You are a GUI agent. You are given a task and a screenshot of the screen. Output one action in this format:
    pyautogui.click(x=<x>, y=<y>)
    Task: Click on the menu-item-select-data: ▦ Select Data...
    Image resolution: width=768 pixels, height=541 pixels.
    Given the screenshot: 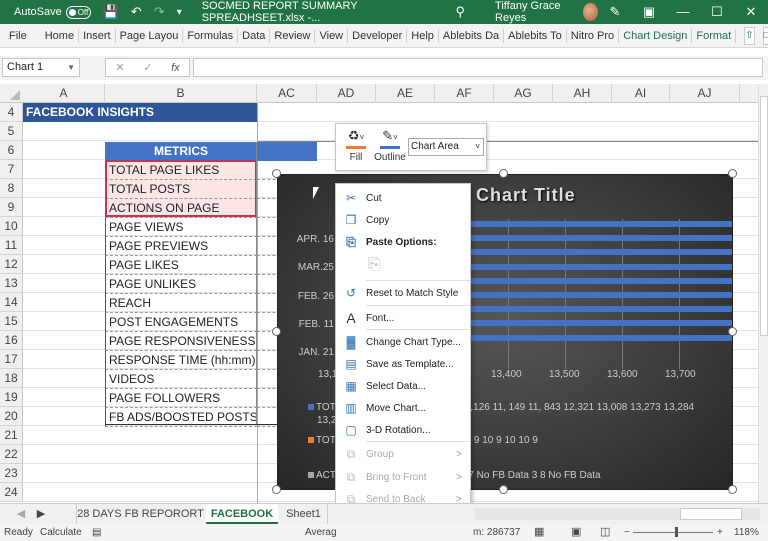 What is the action you would take?
    pyautogui.click(x=403, y=386)
    